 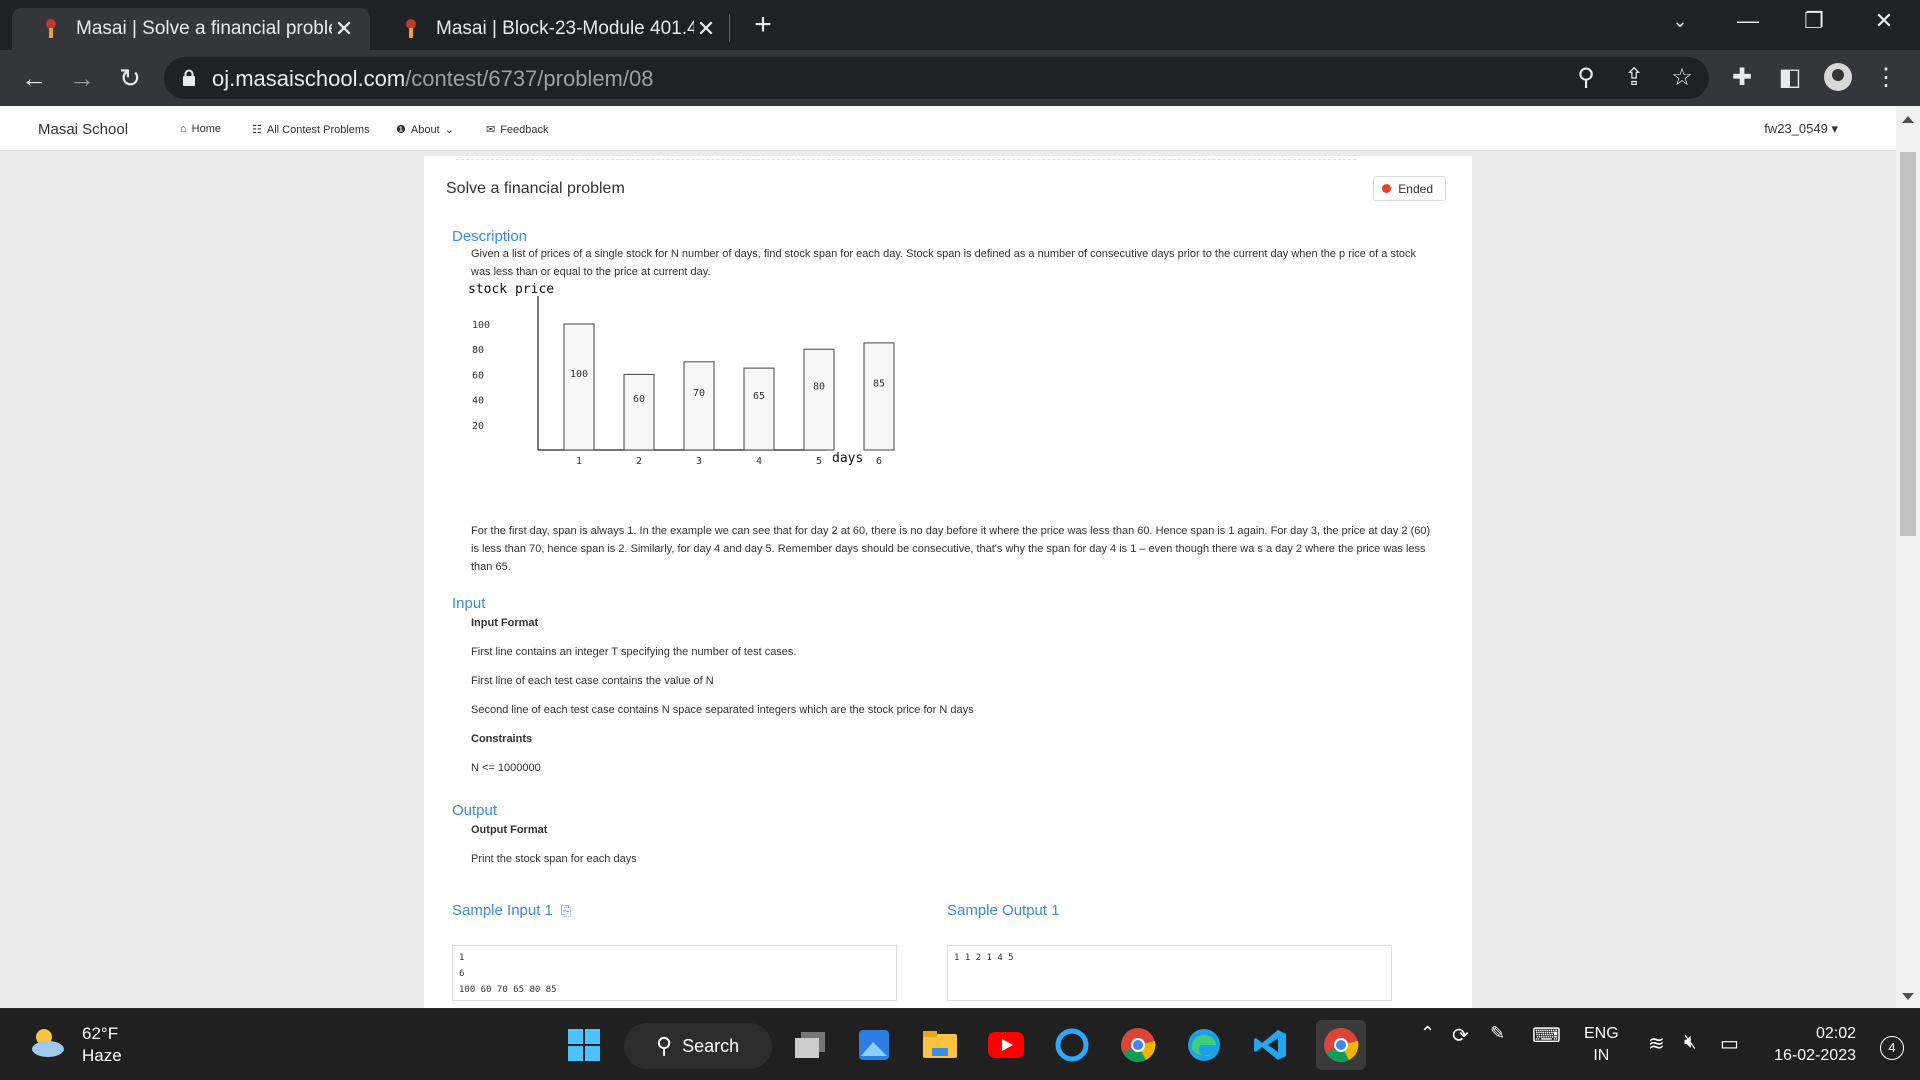 What do you see at coordinates (1006, 1045) in the screenshot?
I see `youtube-icon` at bounding box center [1006, 1045].